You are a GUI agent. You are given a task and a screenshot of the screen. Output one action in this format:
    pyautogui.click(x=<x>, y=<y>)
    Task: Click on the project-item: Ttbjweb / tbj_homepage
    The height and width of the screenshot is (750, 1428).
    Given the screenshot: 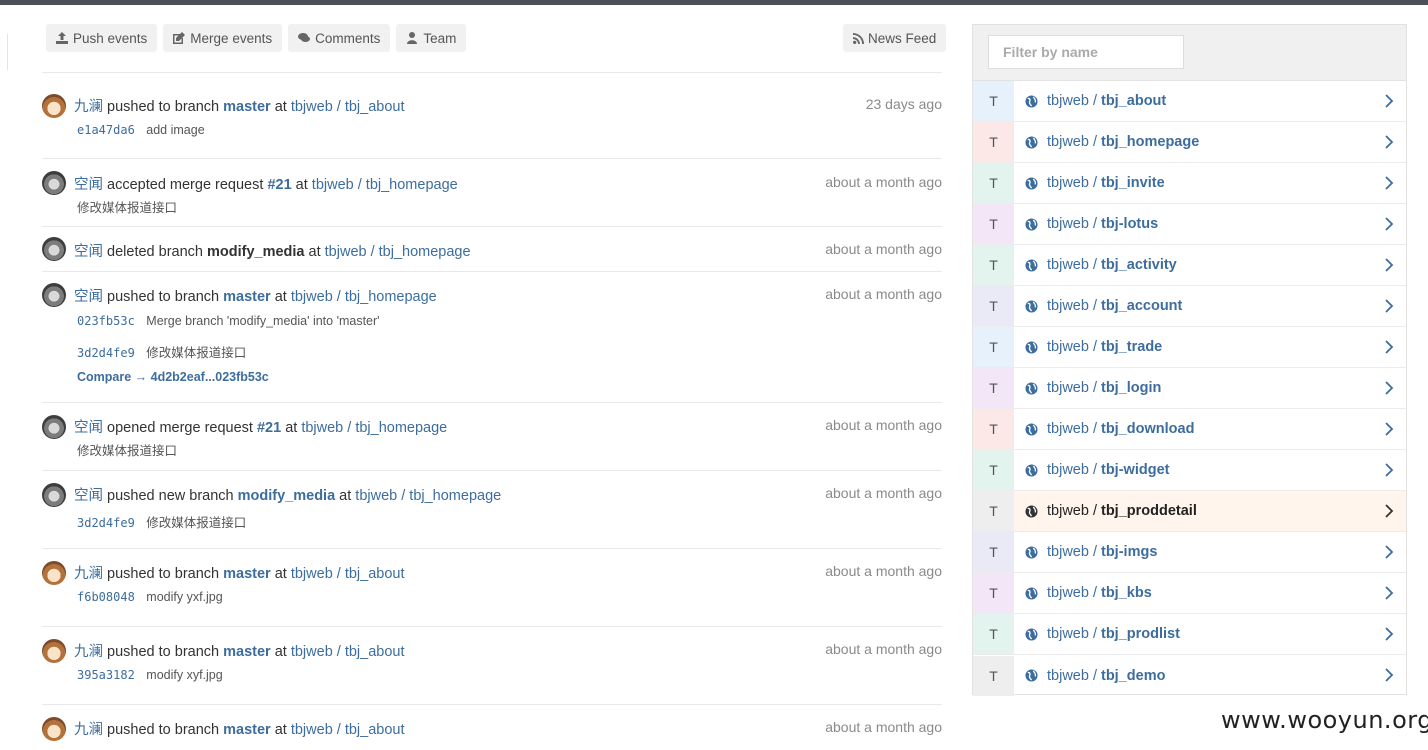 What is the action you would take?
    pyautogui.click(x=1189, y=142)
    